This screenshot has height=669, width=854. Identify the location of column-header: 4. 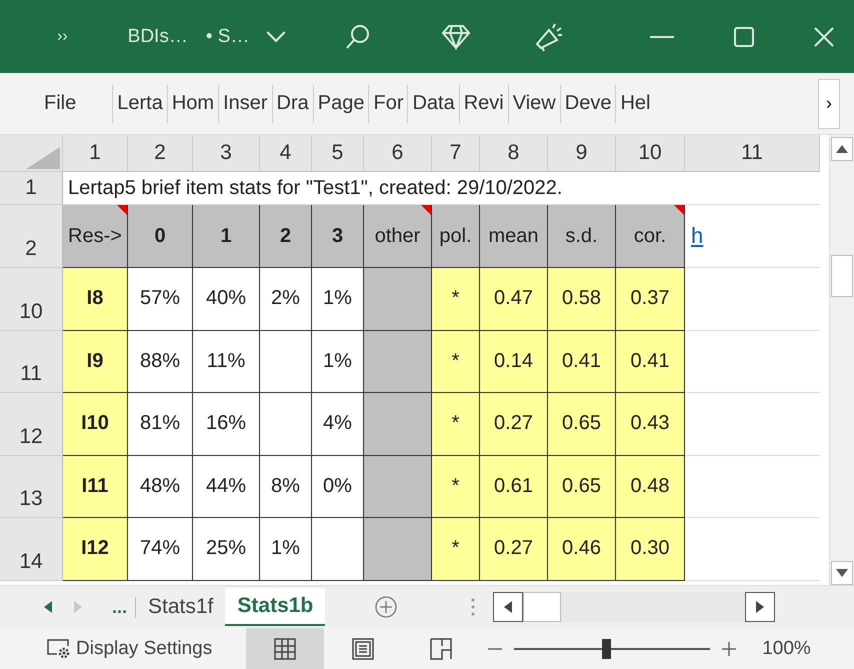
(286, 153).